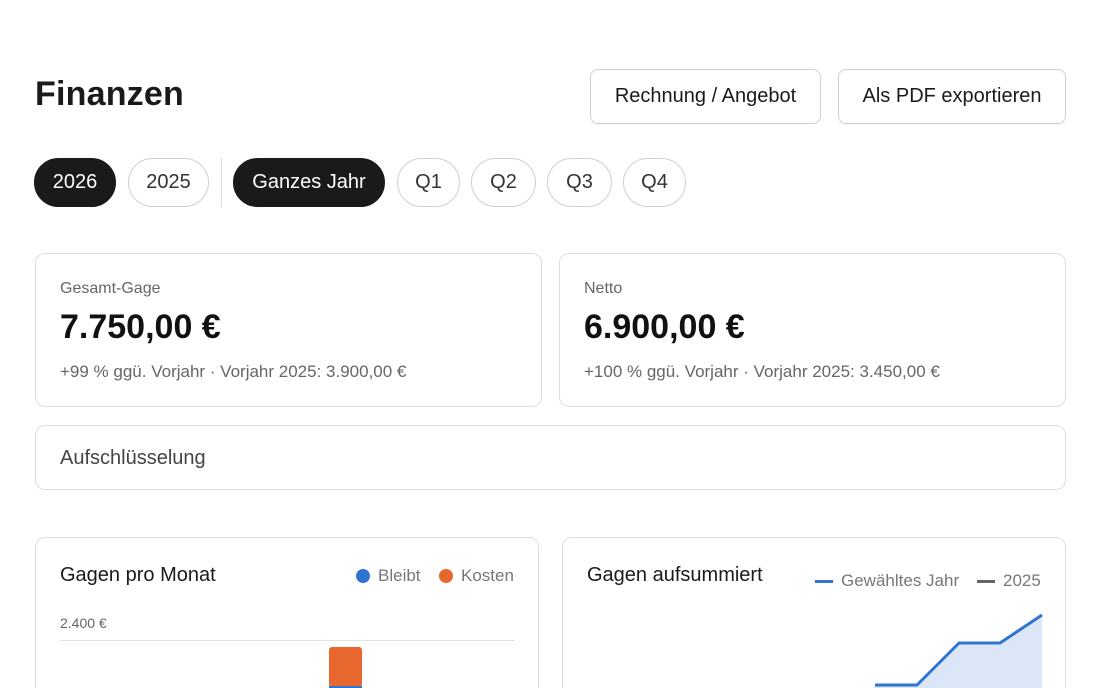  I want to click on year-pill-2025: 2025, so click(168, 182).